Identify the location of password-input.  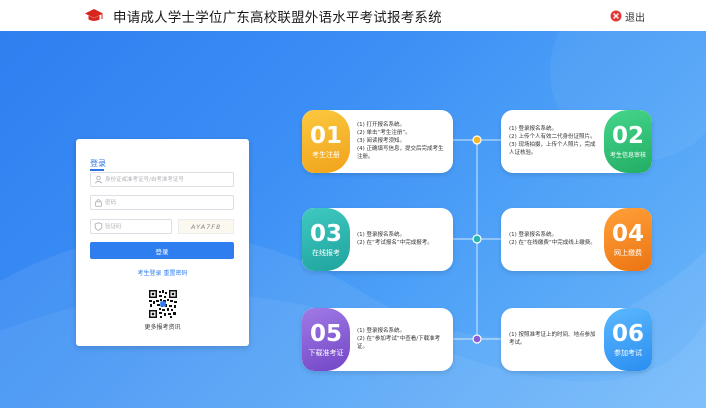
(167, 202).